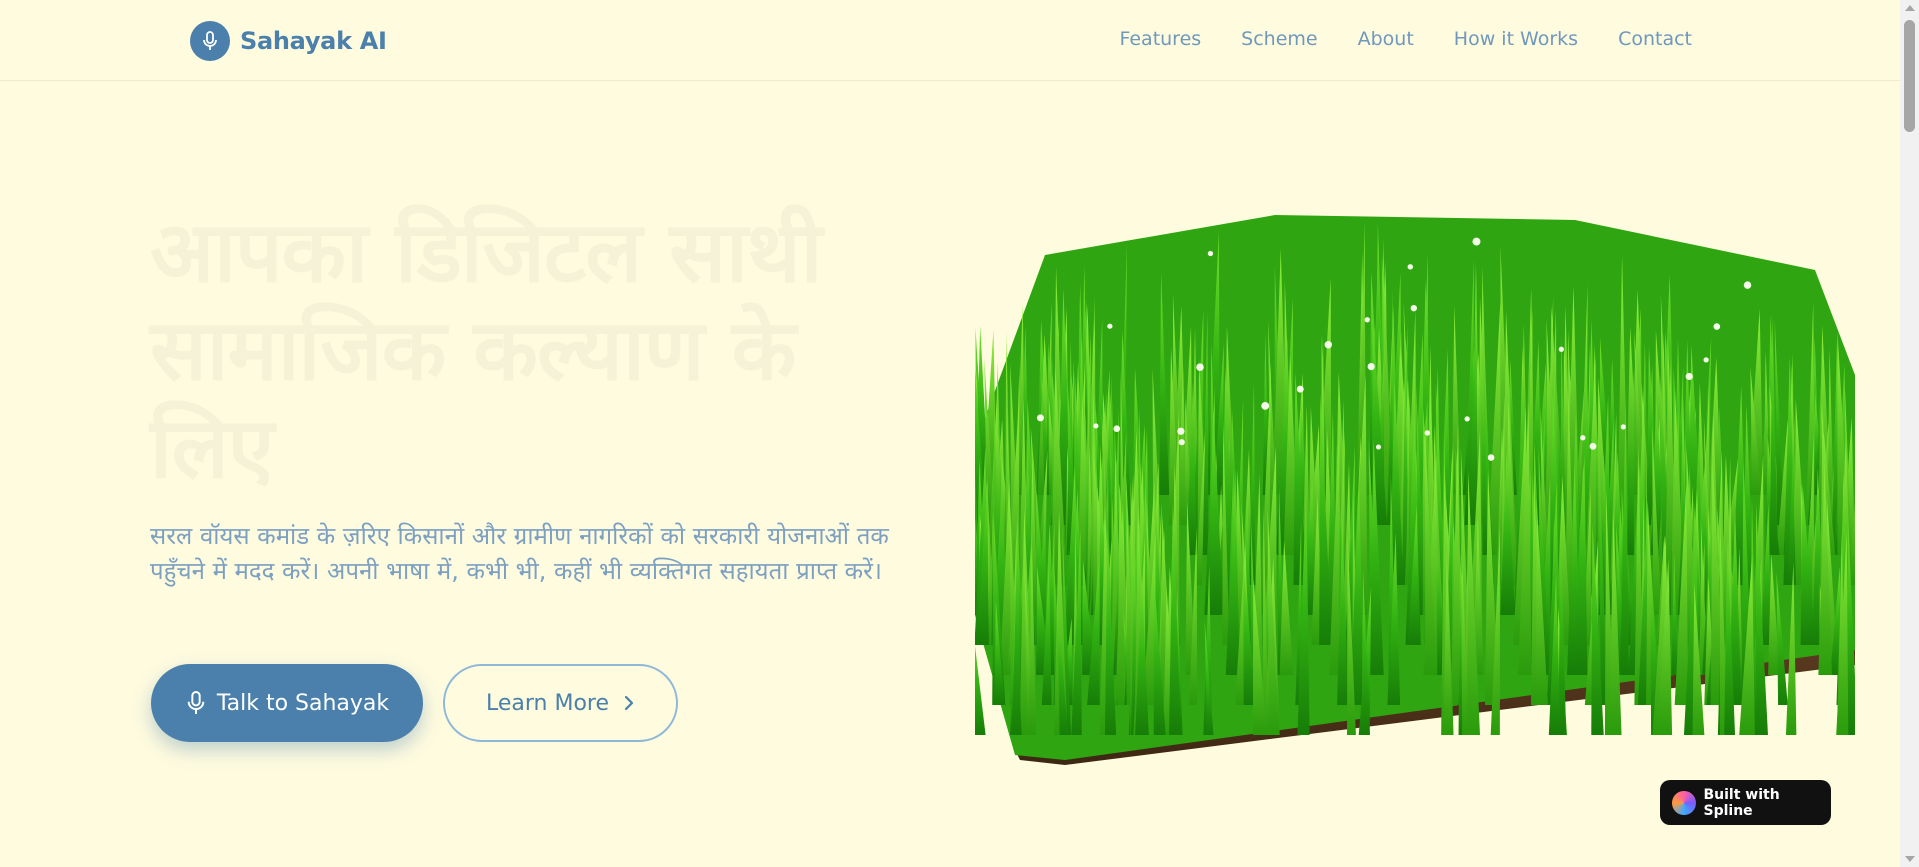  I want to click on chevron-right-icon, so click(629, 703).